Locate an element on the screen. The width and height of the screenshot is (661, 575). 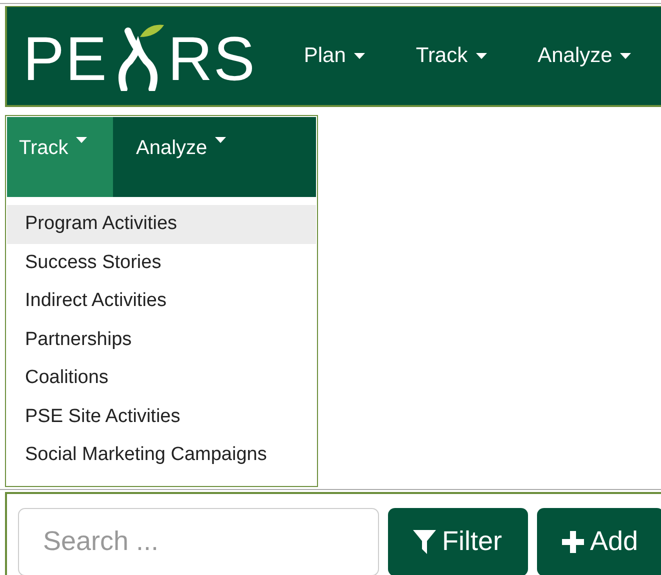
filter-icon is located at coordinates (424, 542).